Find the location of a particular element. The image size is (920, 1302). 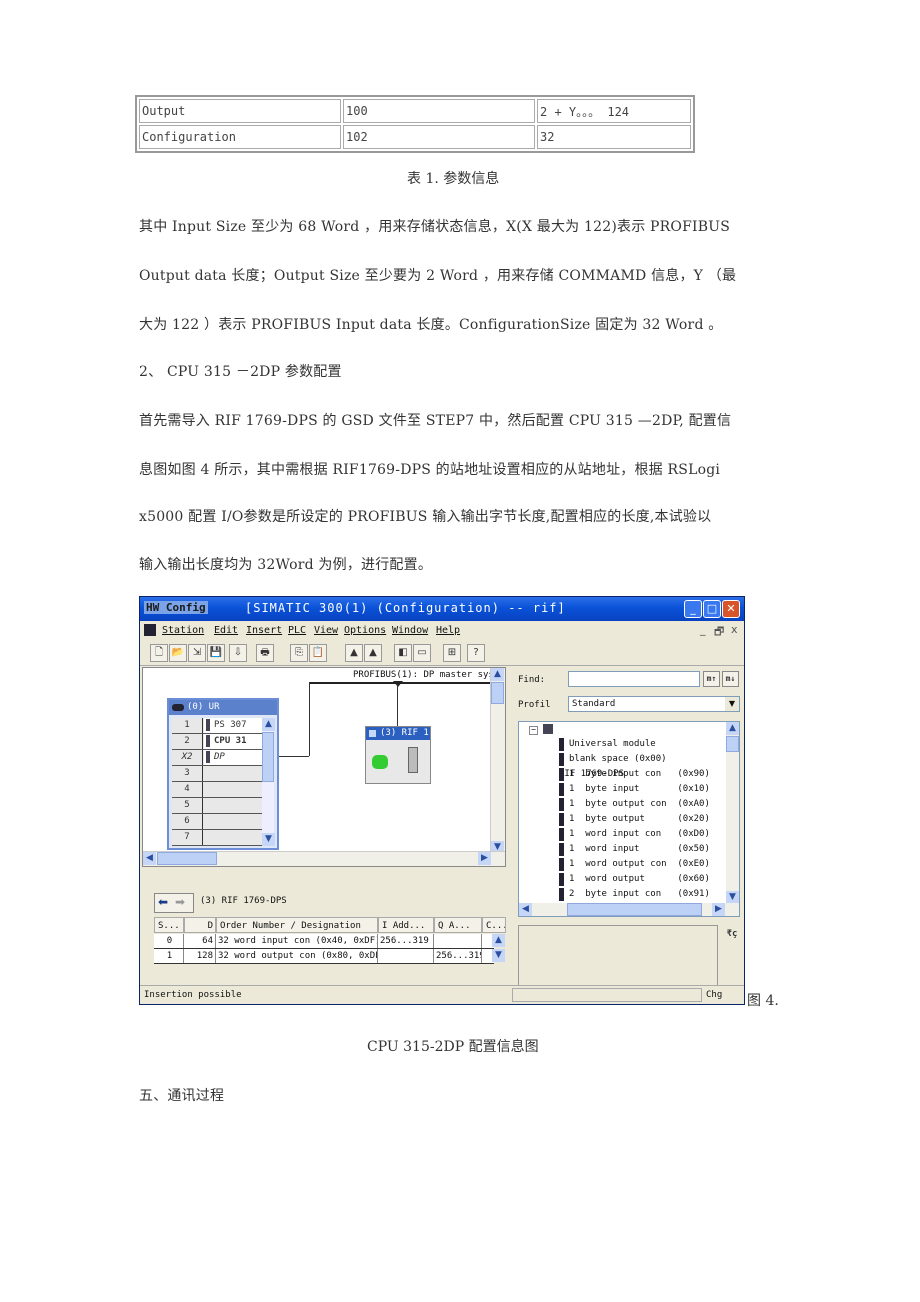

app-menu-icon is located at coordinates (150, 630).